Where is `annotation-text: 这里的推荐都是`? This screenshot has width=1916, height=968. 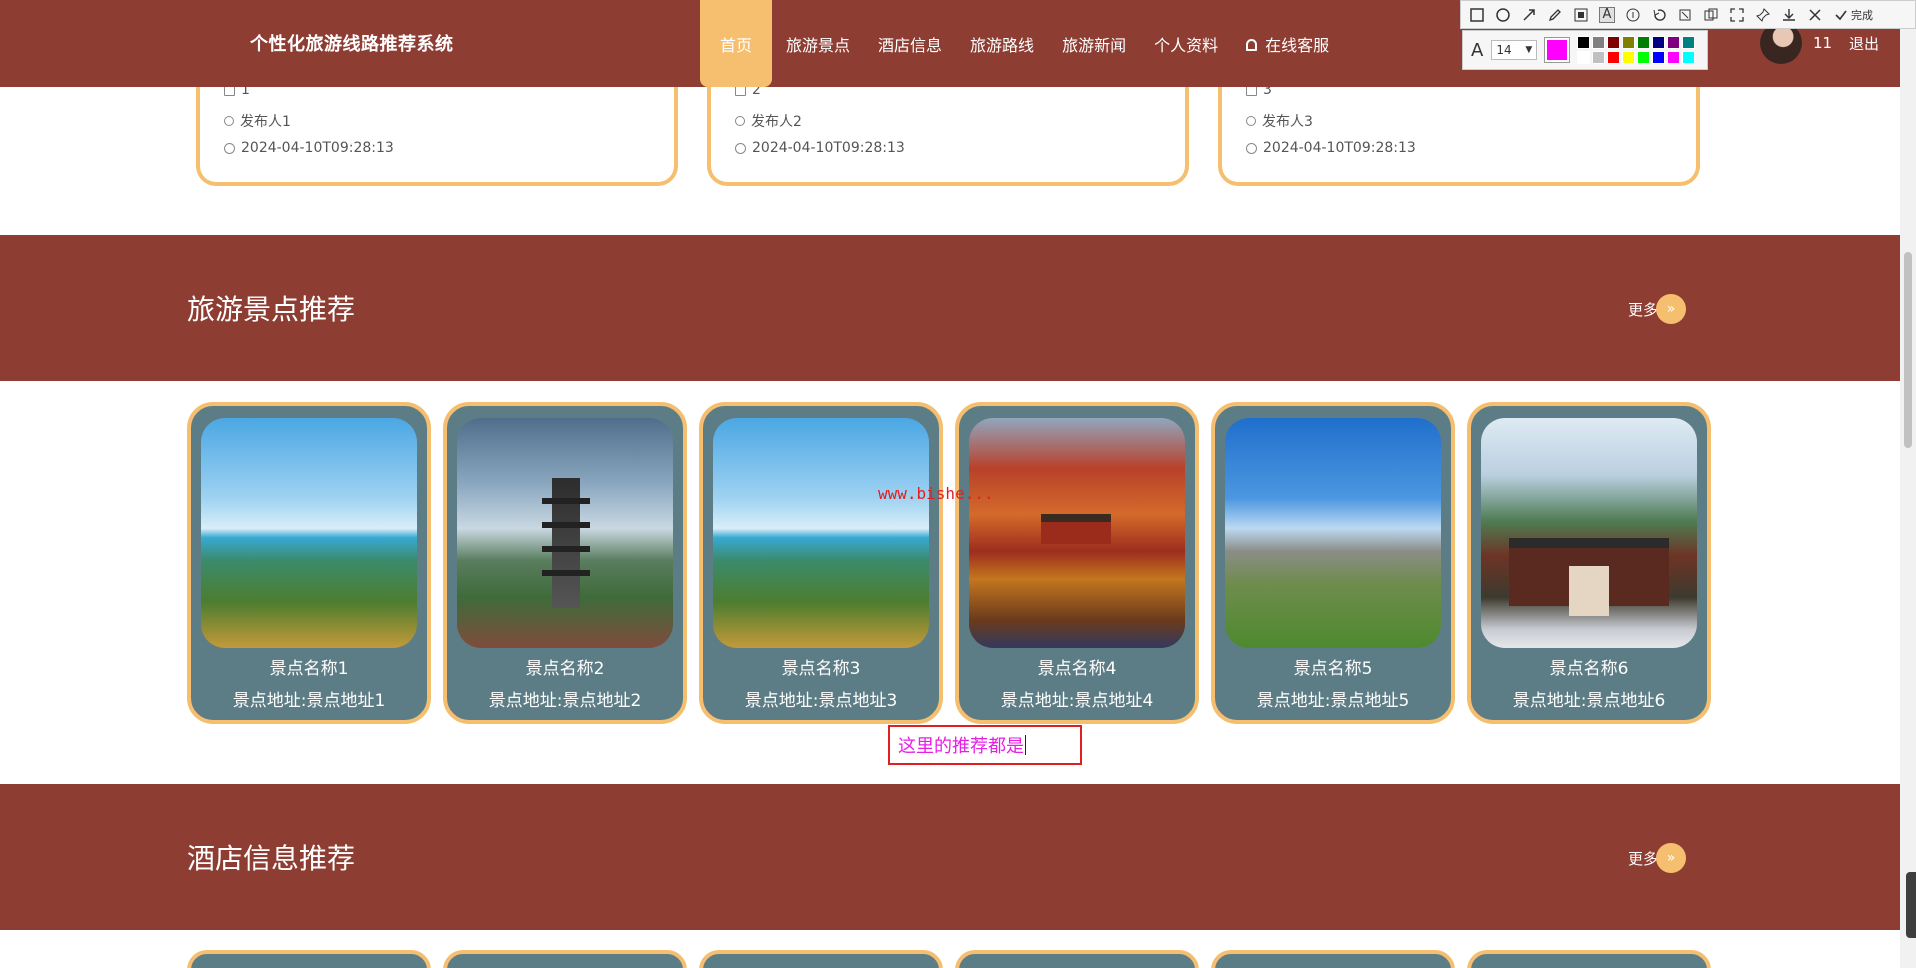
annotation-text: 这里的推荐都是 is located at coordinates (961, 746).